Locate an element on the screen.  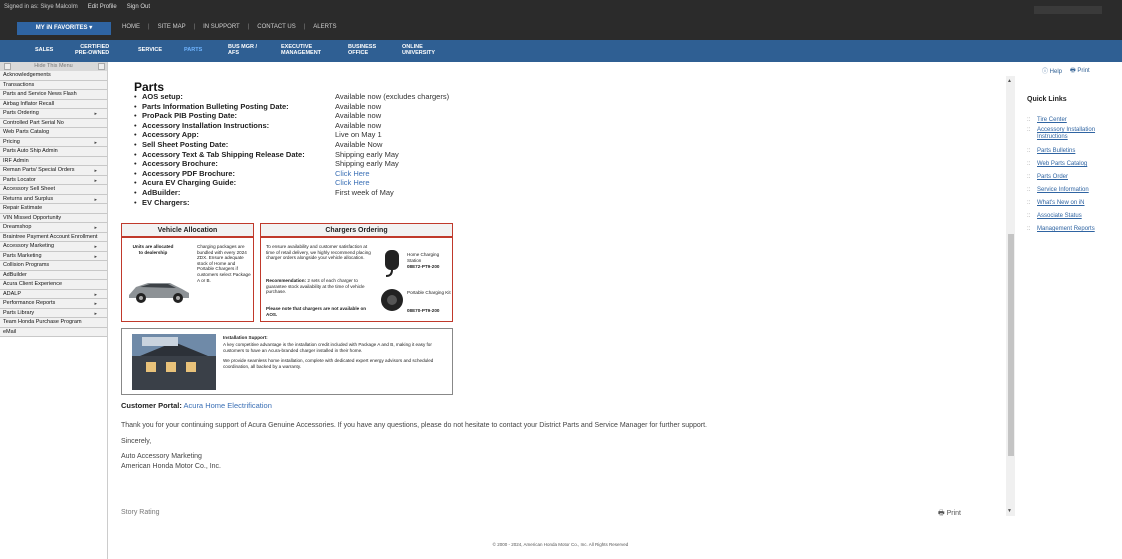
tab-parts: PARTS is located at coordinates (193, 51).